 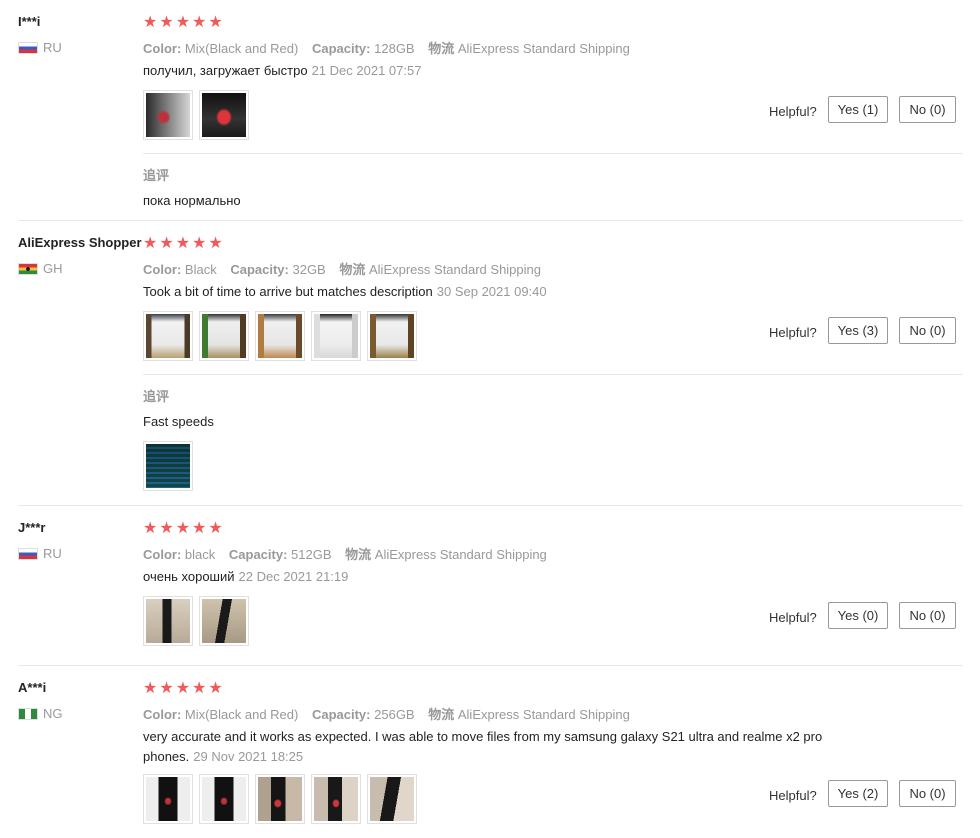 I want to click on capacity-value: 256GB, so click(x=394, y=714).